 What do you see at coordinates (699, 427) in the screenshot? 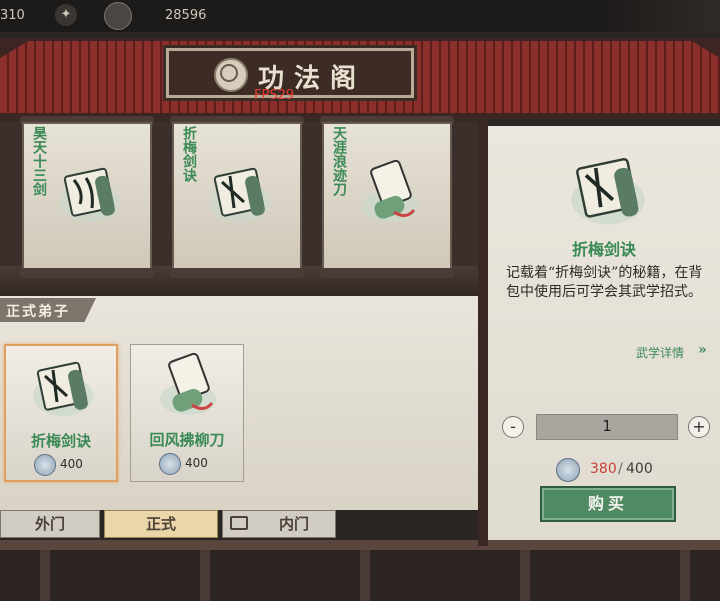
I see `increment-button: +` at bounding box center [699, 427].